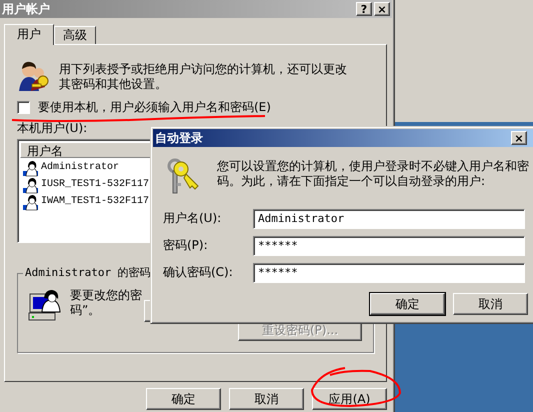 Image resolution: width=533 pixels, height=412 pixels. I want to click on tab: 用户, so click(29, 34).